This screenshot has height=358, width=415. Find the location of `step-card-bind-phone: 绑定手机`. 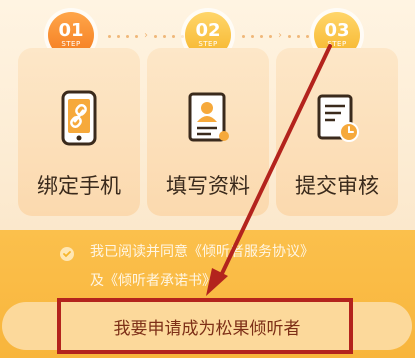

step-card-bind-phone: 绑定手机 is located at coordinates (79, 132).